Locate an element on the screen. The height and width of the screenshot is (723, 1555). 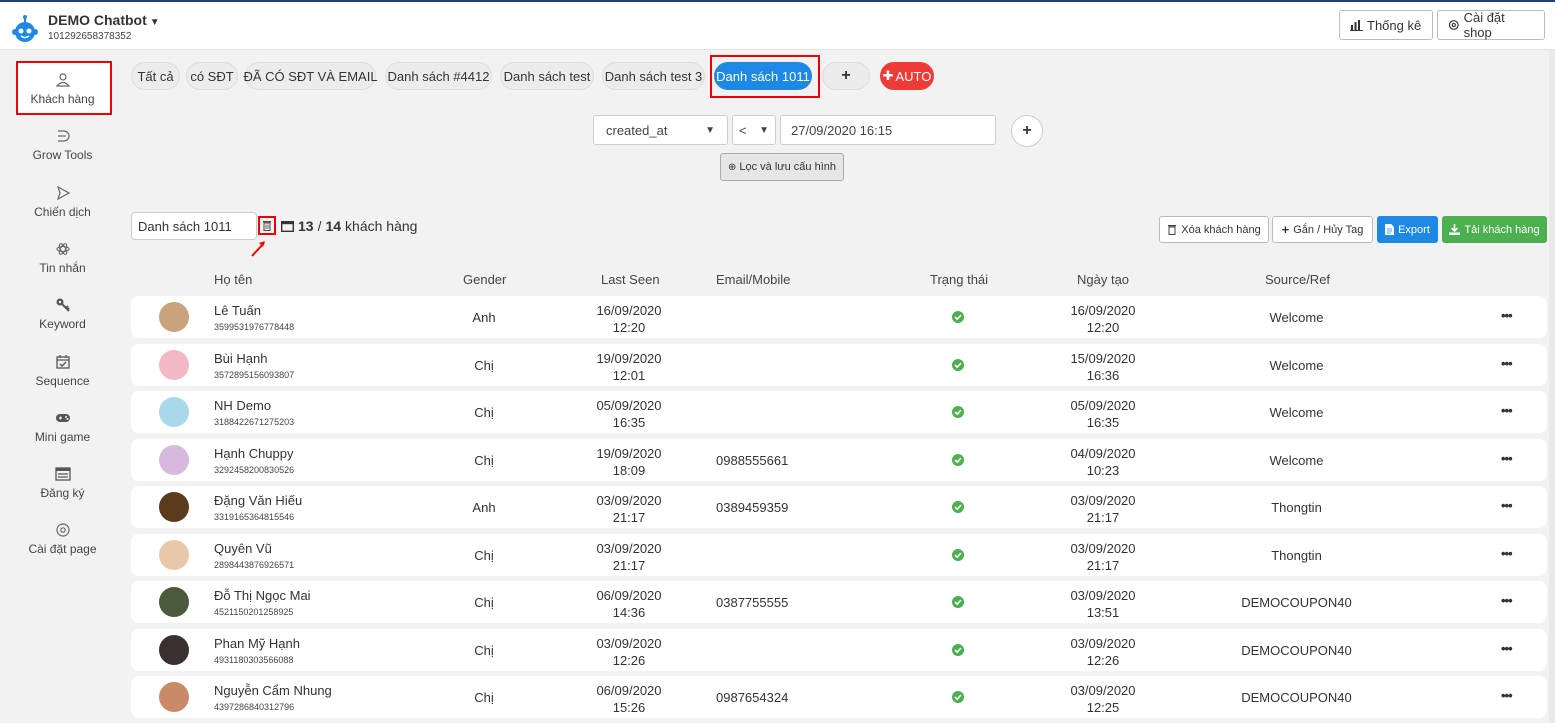
last-seen-date: 19/09/2020 is located at coordinates (629, 453).